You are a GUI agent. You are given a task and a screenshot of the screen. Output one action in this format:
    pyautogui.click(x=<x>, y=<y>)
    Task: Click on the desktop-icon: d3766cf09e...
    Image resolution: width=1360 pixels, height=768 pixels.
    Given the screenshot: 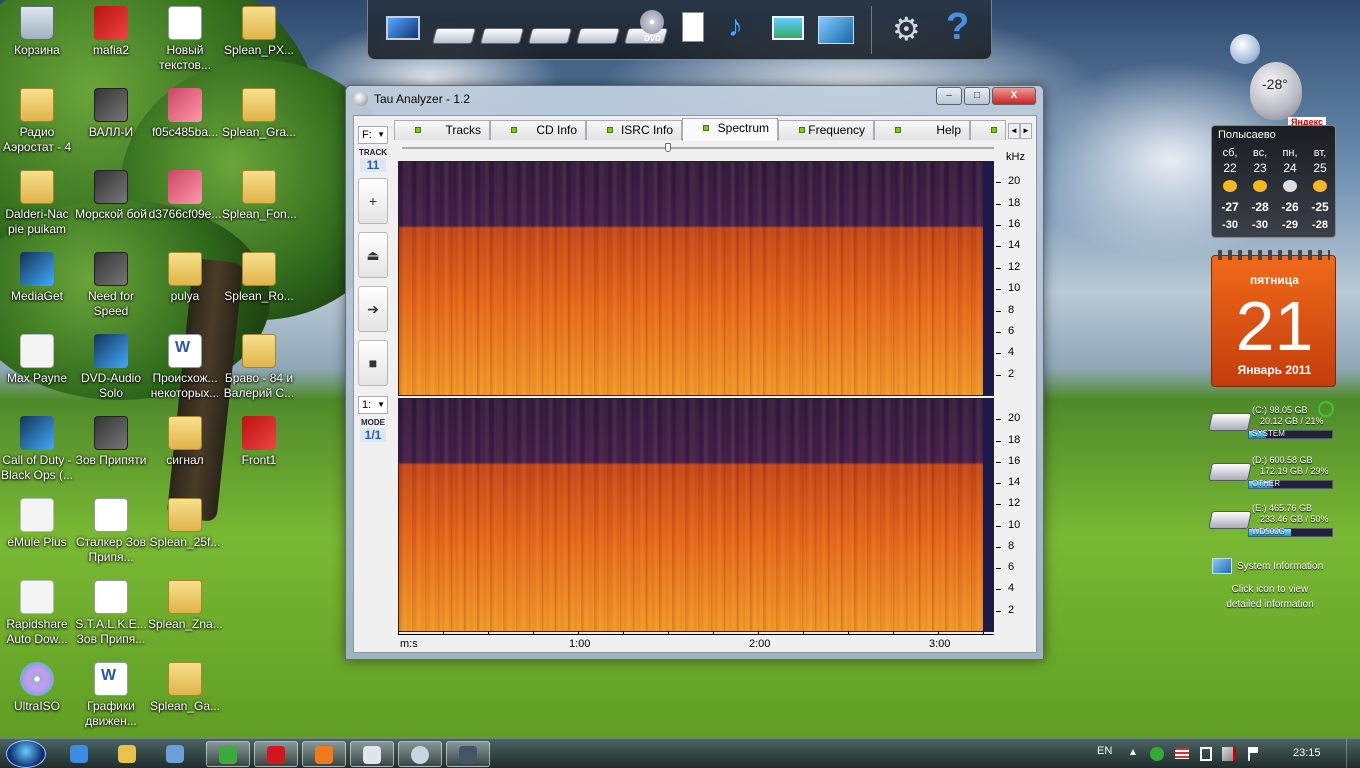 What is the action you would take?
    pyautogui.click(x=185, y=196)
    